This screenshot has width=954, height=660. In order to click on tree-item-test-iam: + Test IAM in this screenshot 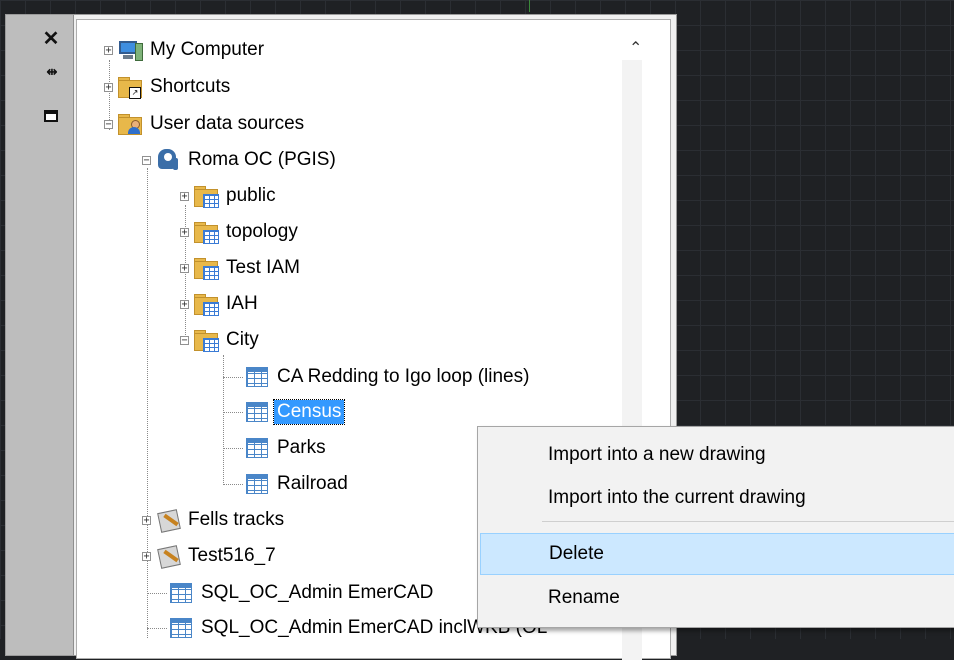, I will do `click(241, 268)`.